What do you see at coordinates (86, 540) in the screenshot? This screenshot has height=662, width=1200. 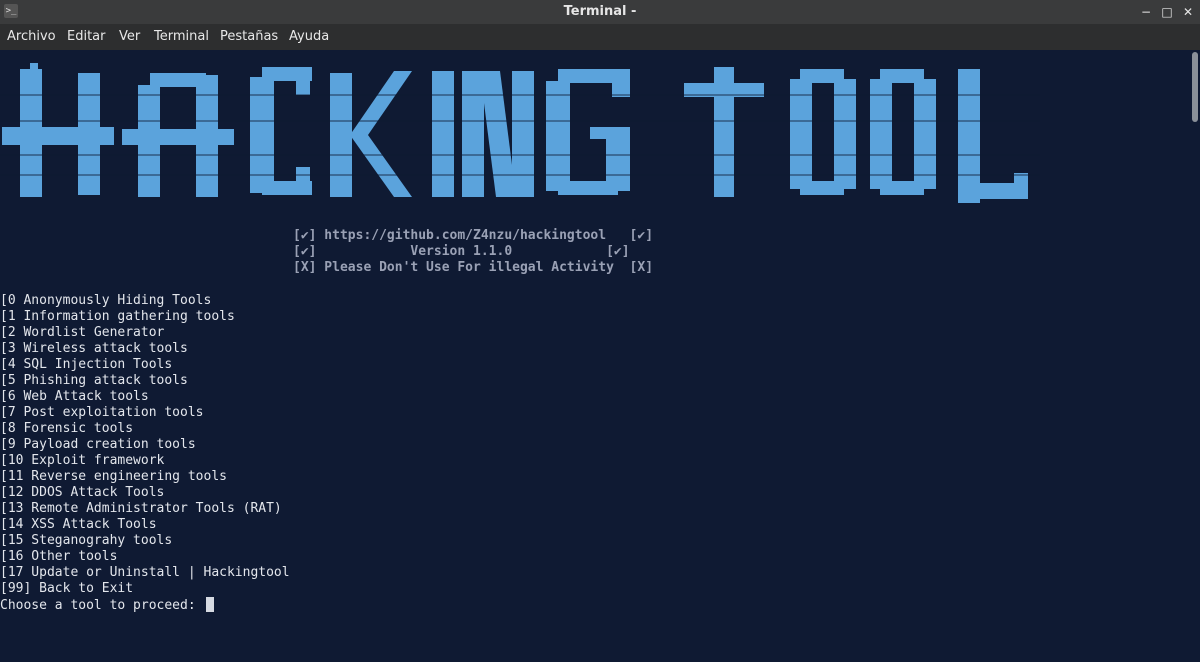 I see `tool-menu-item: [15 Steganograhy tools` at bounding box center [86, 540].